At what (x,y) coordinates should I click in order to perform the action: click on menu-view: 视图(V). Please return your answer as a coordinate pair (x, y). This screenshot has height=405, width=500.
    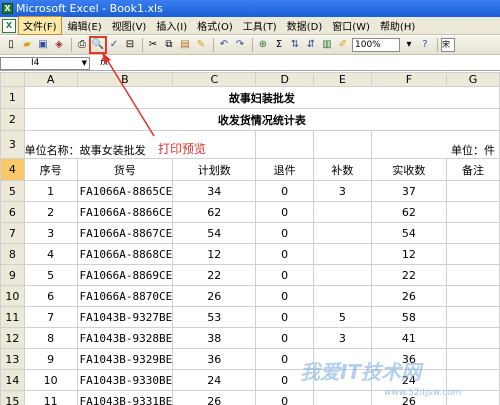
    Looking at the image, I should click on (129, 25).